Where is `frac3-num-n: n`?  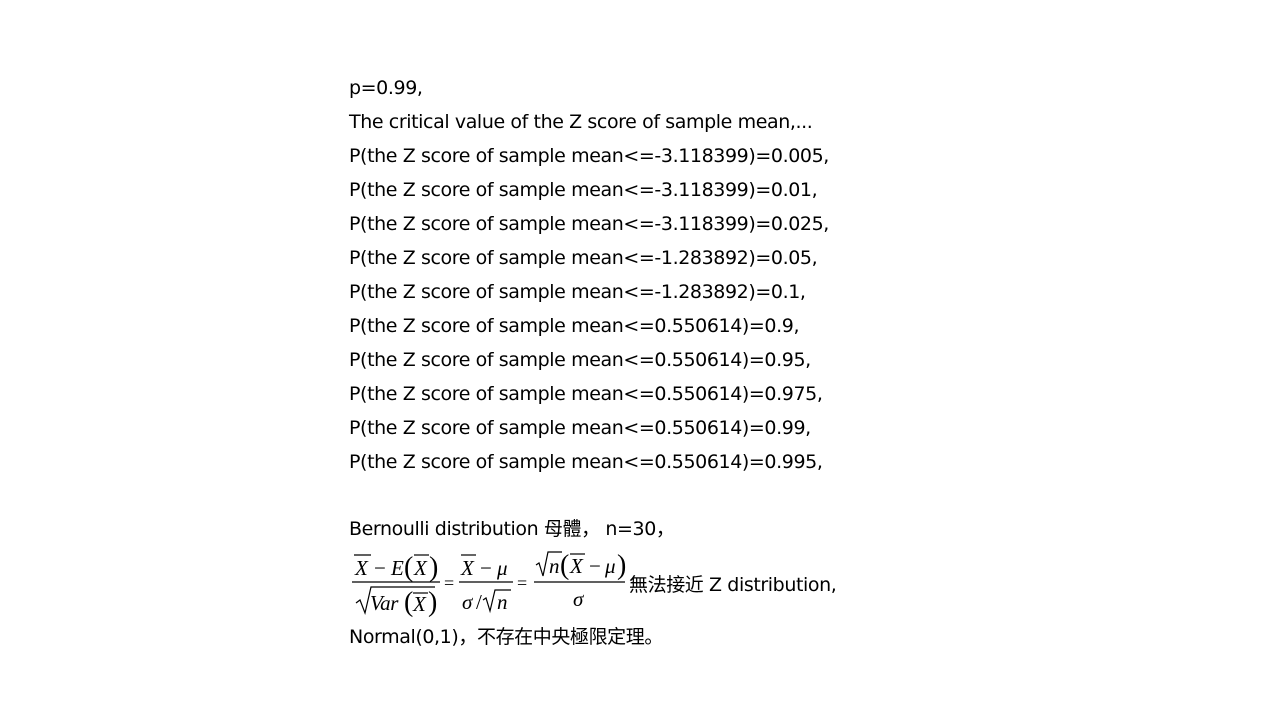 frac3-num-n: n is located at coordinates (554, 566).